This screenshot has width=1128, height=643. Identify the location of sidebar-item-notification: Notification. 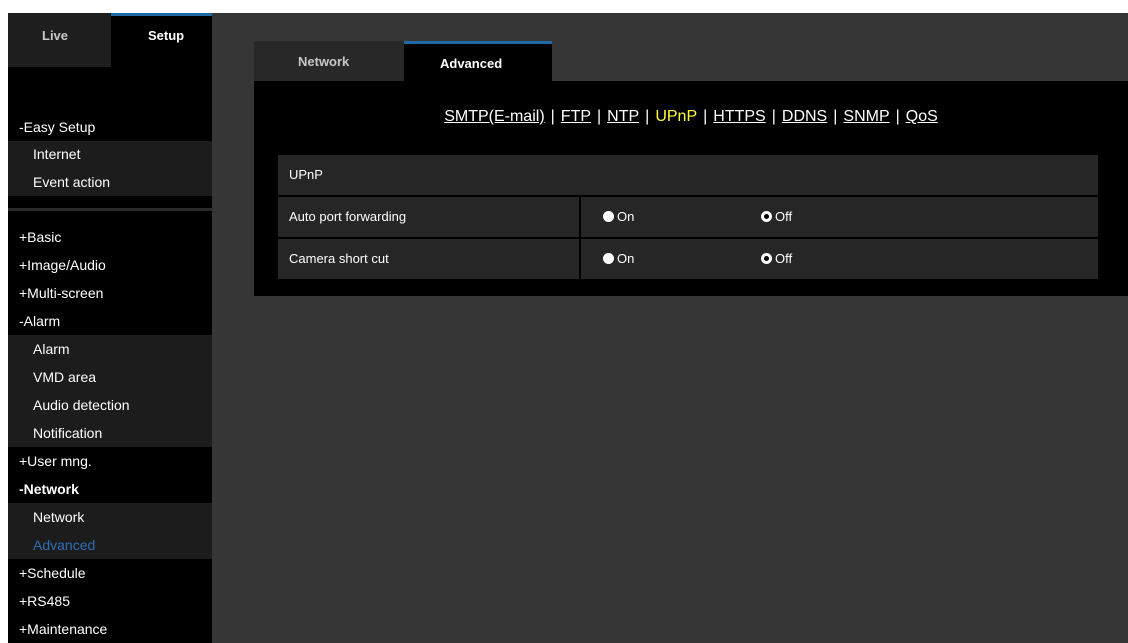
(110, 433).